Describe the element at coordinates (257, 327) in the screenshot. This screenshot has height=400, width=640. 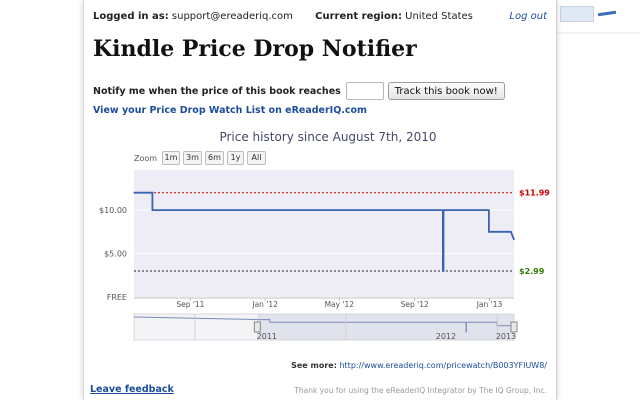
I see `navigator-handle-left` at that location.